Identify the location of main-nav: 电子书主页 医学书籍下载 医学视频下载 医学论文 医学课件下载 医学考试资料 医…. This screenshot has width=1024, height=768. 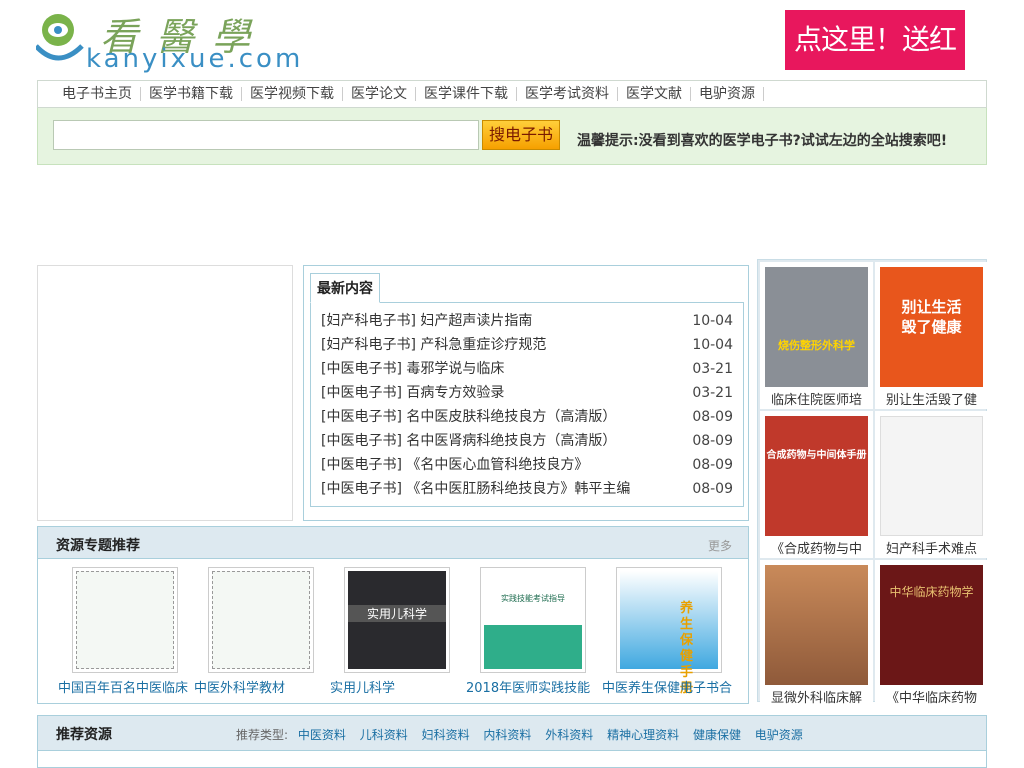
(512, 94).